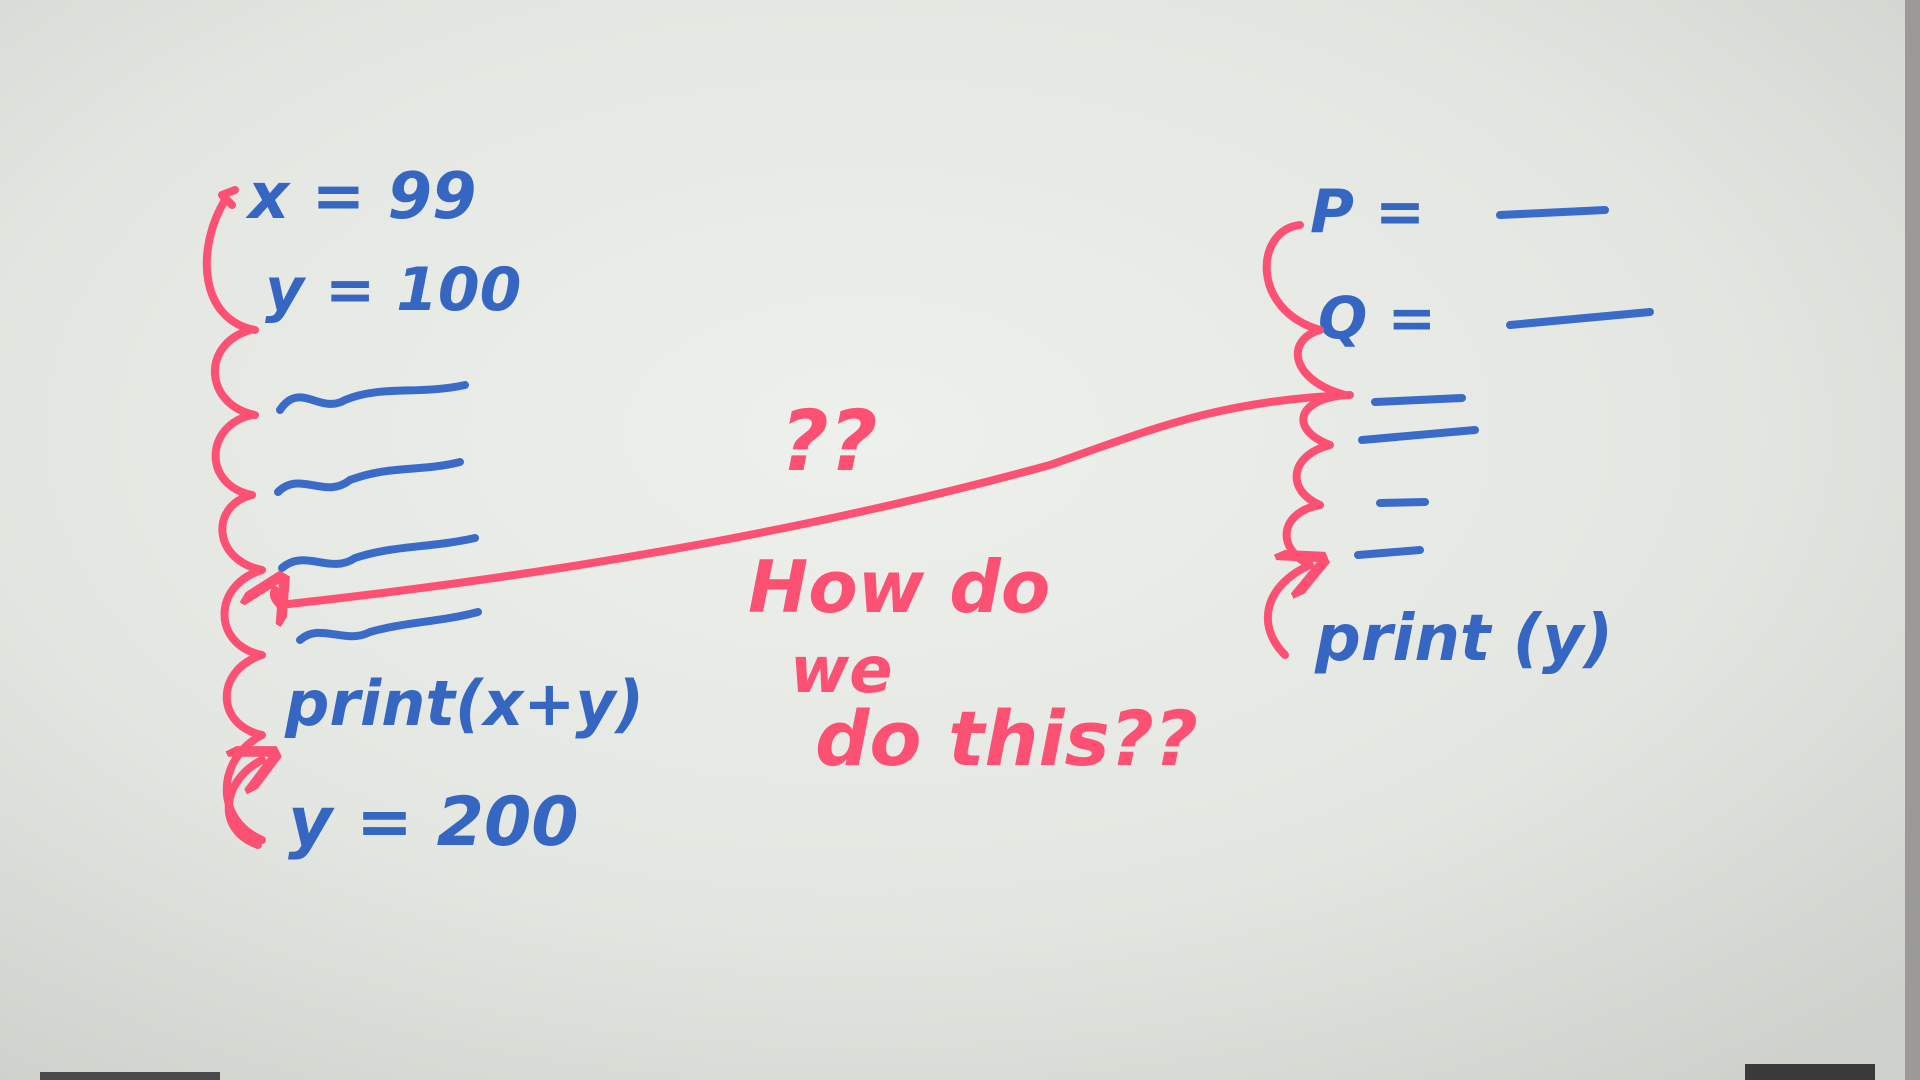 This screenshot has height=1080, width=1920. I want to click on question-marks: ??, so click(828, 441).